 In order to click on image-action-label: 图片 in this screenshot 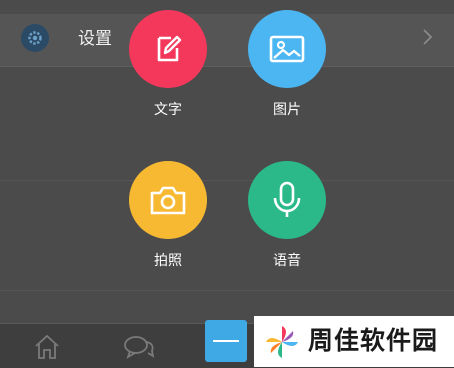, I will do `click(287, 110)`.